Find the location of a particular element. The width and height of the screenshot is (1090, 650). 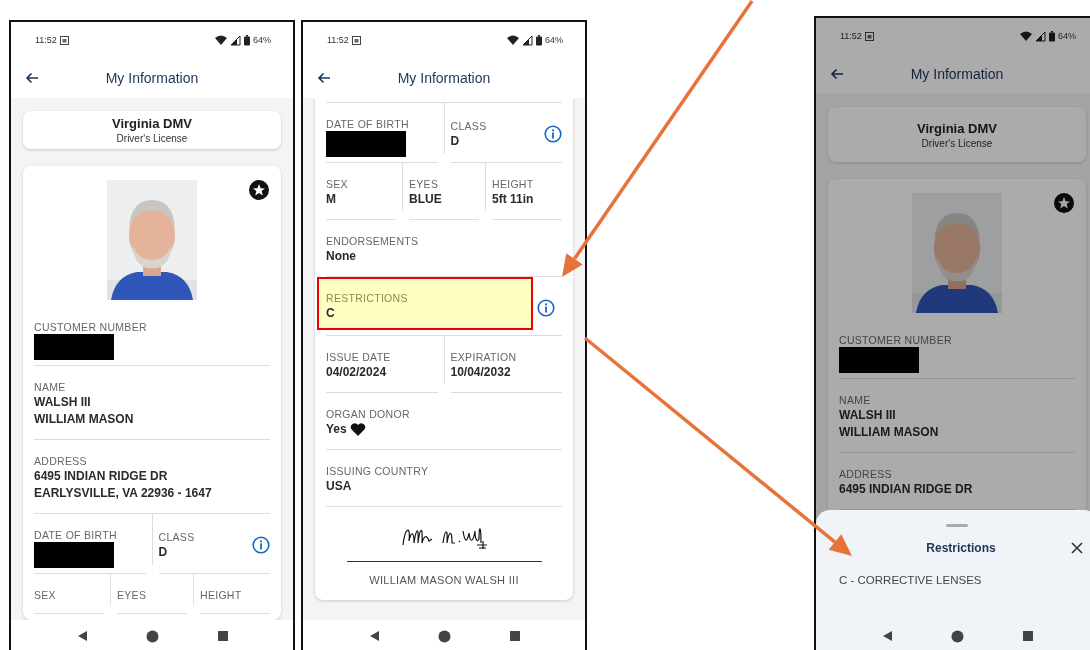

field-value: 5ft 11in is located at coordinates (513, 199).